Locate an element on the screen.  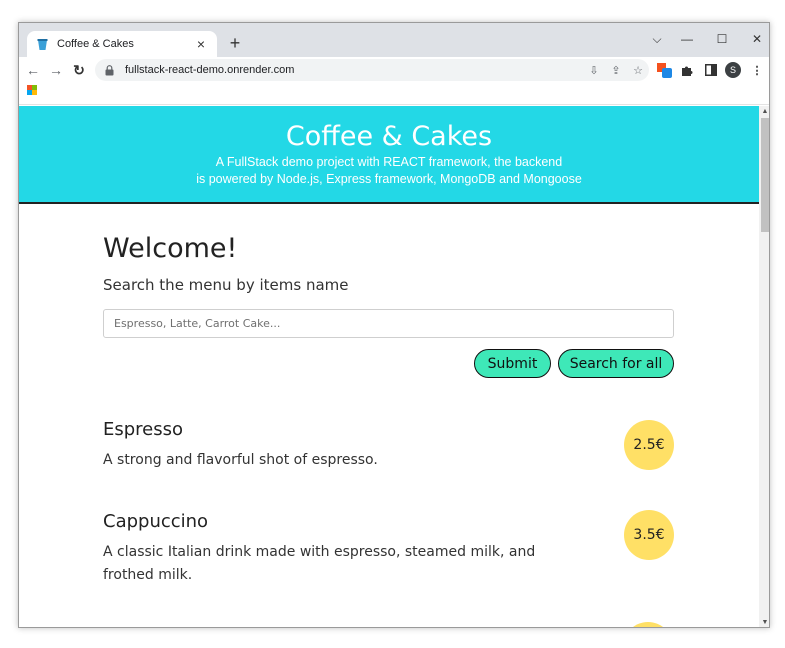
back-arrow-icon: ← is located at coordinates (33, 70).